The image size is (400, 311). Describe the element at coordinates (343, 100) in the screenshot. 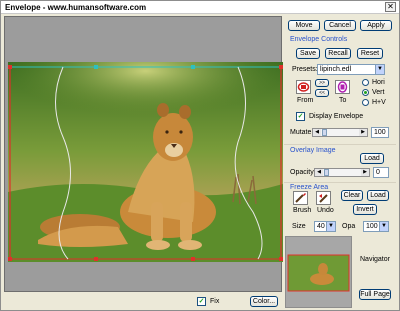

I see `to-label: To` at that location.